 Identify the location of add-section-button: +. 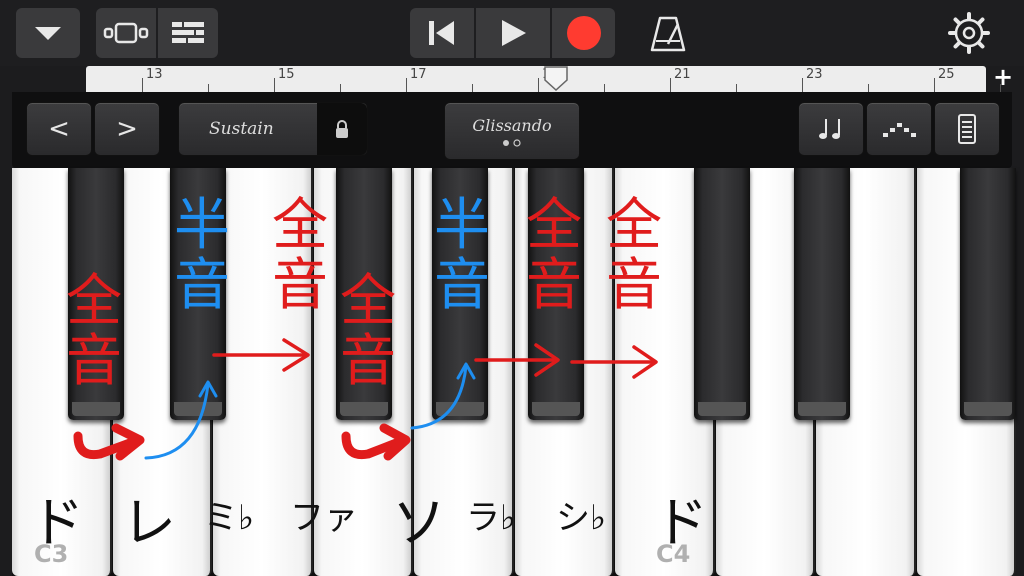
(1003, 77).